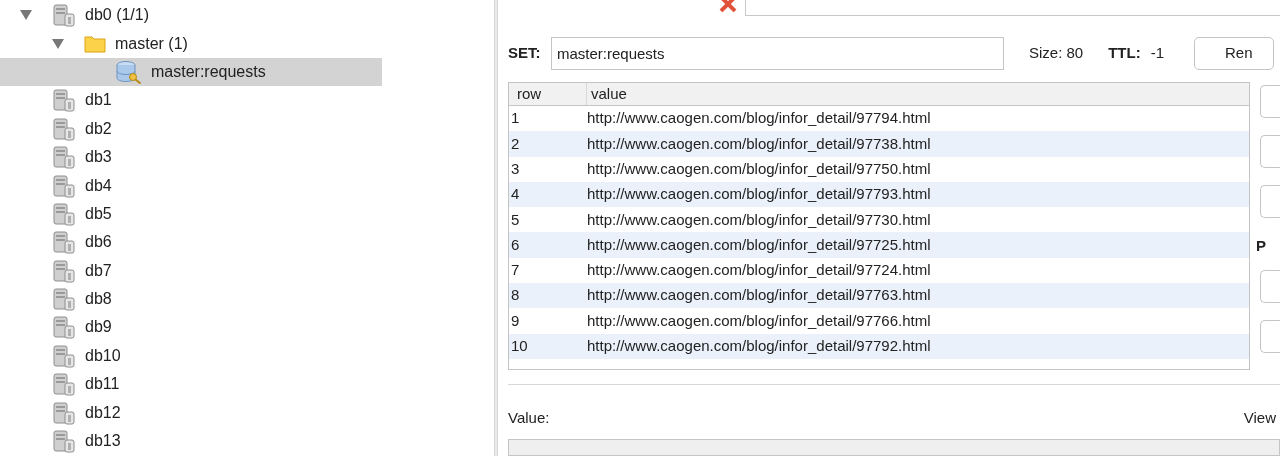 Image resolution: width=1280 pixels, height=456 pixels. What do you see at coordinates (759, 244) in the screenshot?
I see `table-cell-text: http://www.caogen.com/blog/infor_detail/97725.html` at bounding box center [759, 244].